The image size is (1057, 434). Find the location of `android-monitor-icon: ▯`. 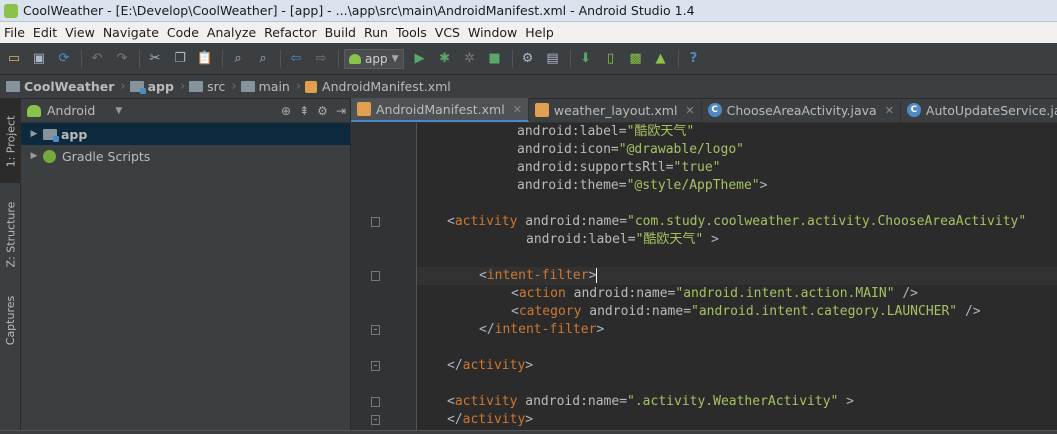

android-monitor-icon: ▯ is located at coordinates (611, 59).